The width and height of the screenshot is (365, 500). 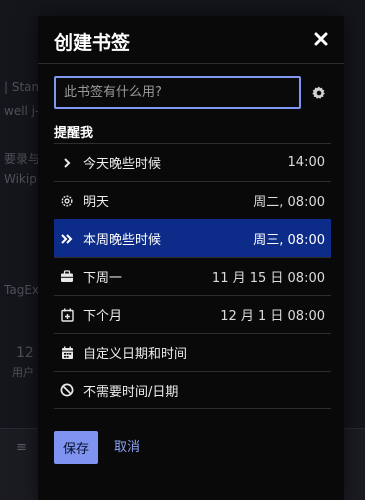 I want to click on calendar-plus-icon, so click(x=67, y=315).